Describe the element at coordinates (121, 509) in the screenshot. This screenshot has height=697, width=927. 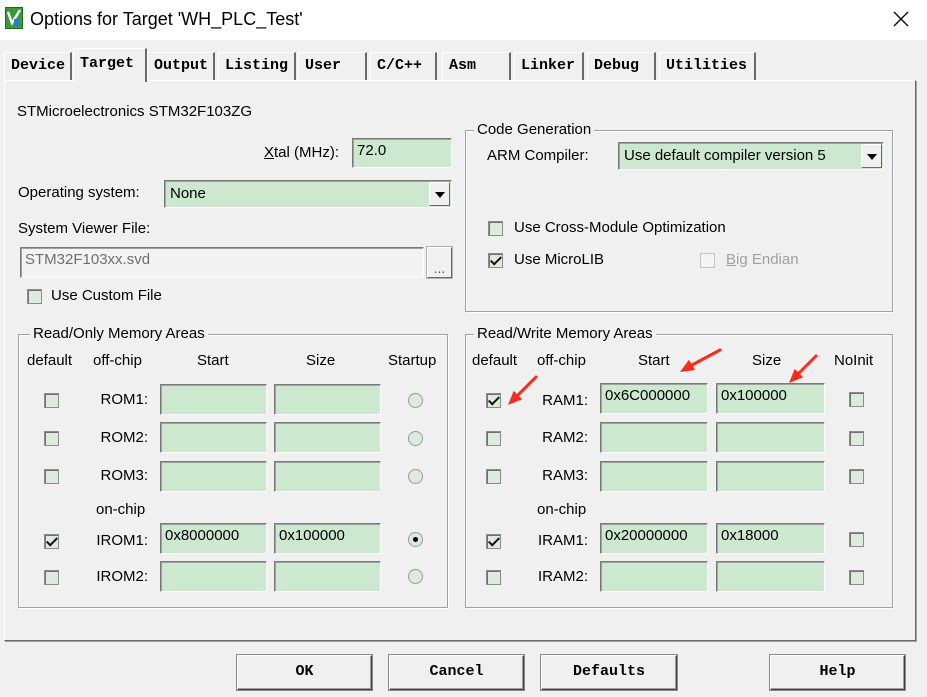
I see `ro-onchip-label: on-chip` at that location.